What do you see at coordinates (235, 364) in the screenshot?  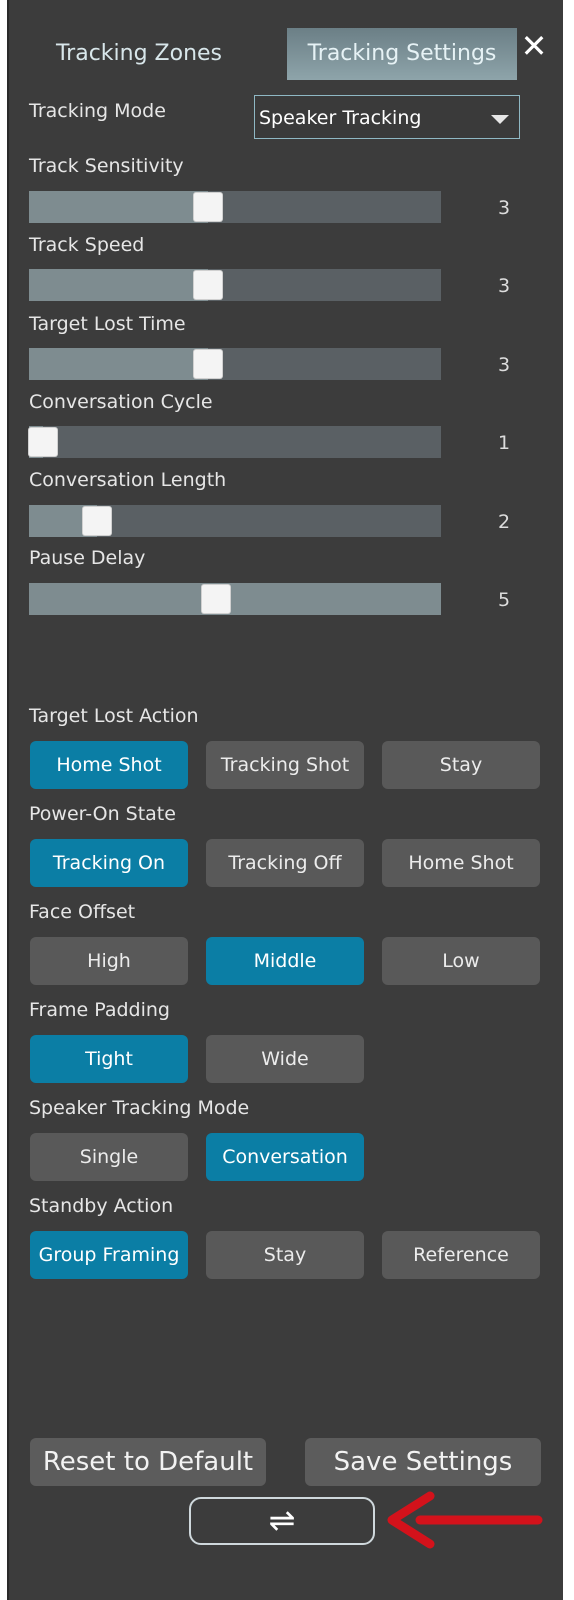 I see `target-lost-time-slider` at bounding box center [235, 364].